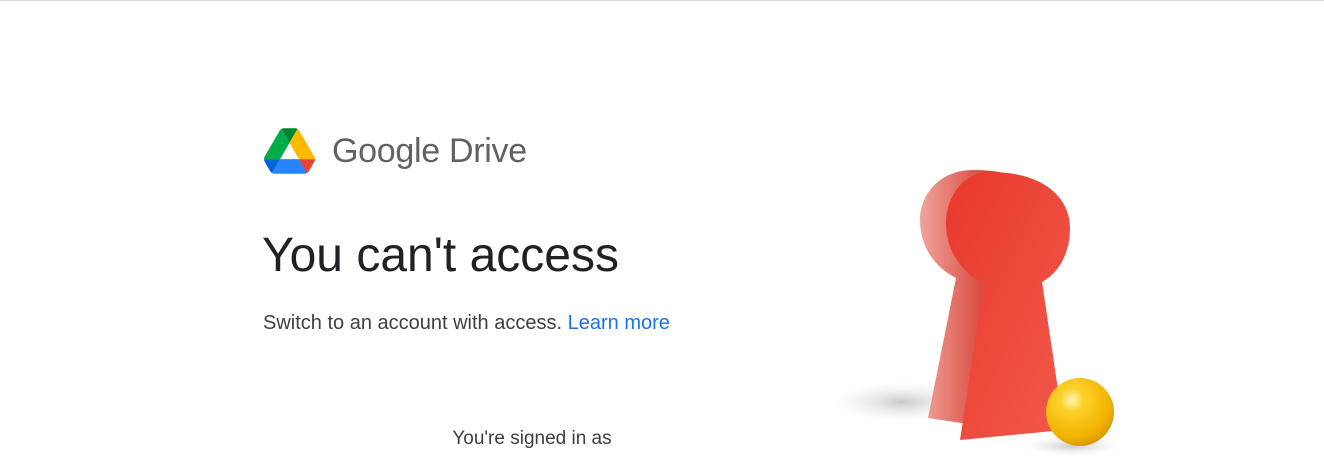  What do you see at coordinates (662, 0) in the screenshot?
I see `top-divider` at bounding box center [662, 0].